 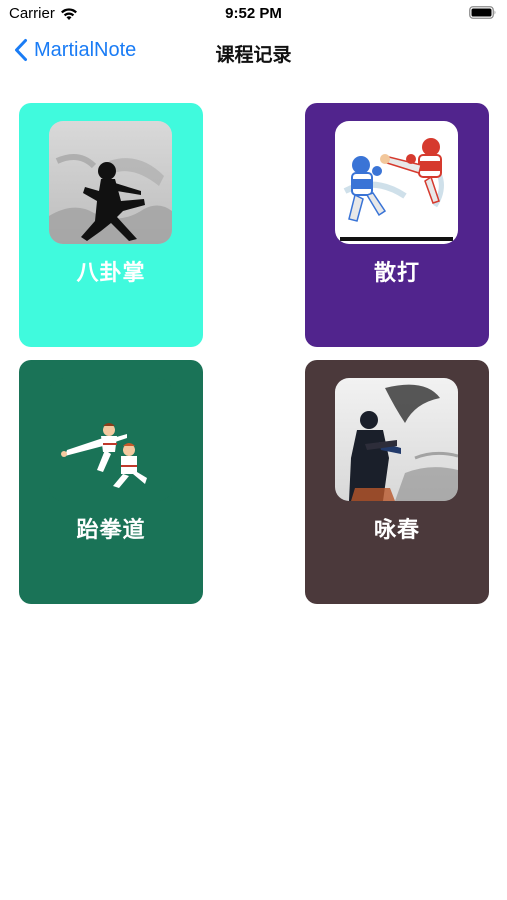 I want to click on status-bar: Carrier 9:52 PM, so click(x=253, y=14).